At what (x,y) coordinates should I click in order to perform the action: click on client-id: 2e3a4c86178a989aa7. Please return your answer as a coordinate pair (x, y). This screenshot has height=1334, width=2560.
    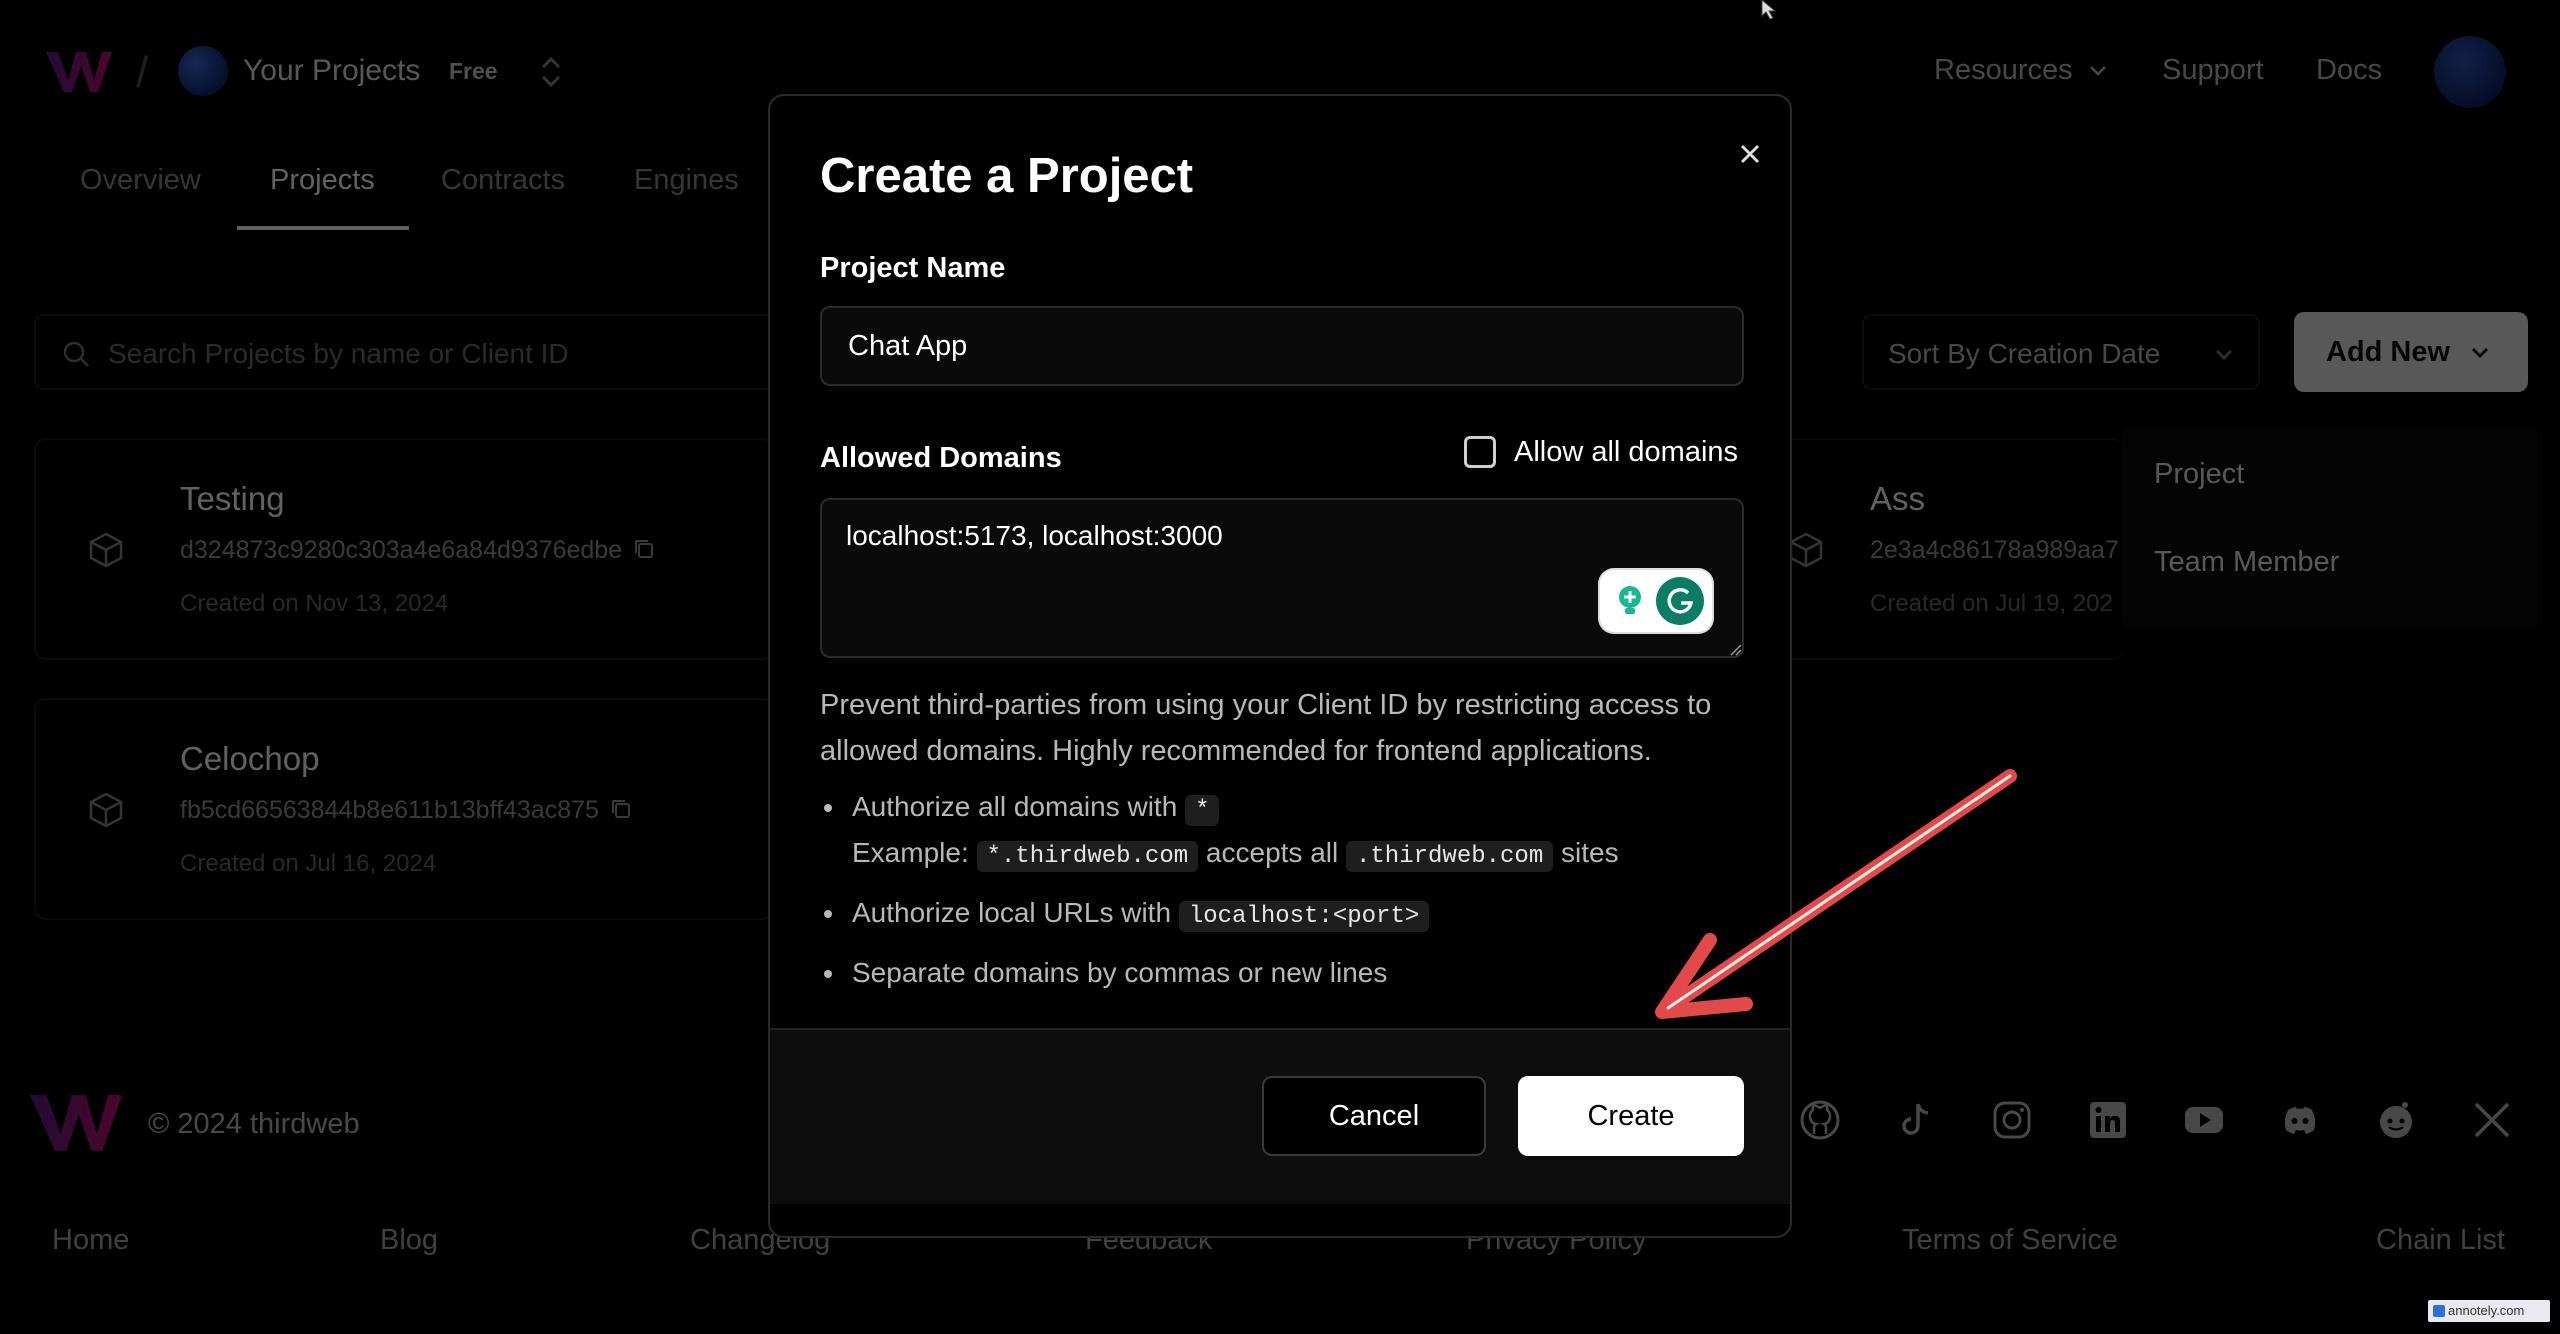
    Looking at the image, I should click on (1994, 550).